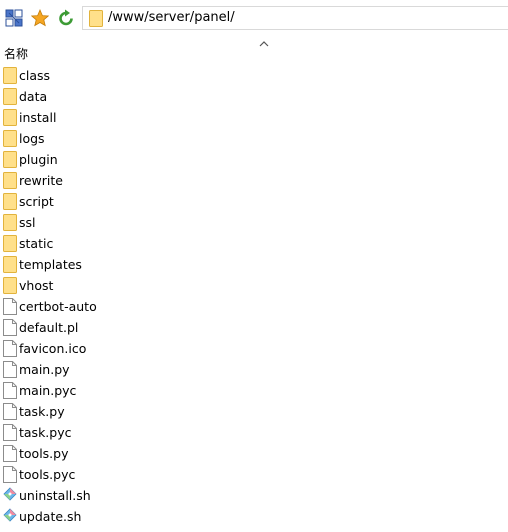 The image size is (508, 532). I want to click on file-name: favicon.ico, so click(53, 348).